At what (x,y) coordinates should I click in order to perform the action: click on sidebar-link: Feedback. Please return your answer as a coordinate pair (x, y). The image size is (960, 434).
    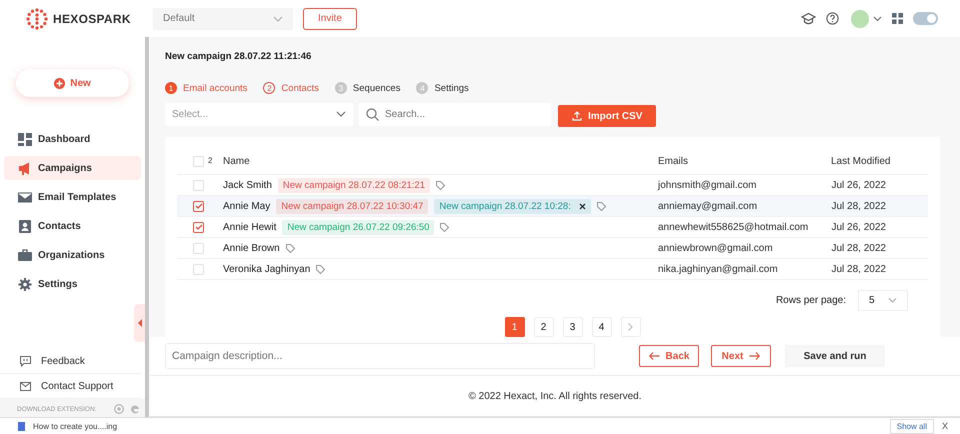
    Looking at the image, I should click on (70, 361).